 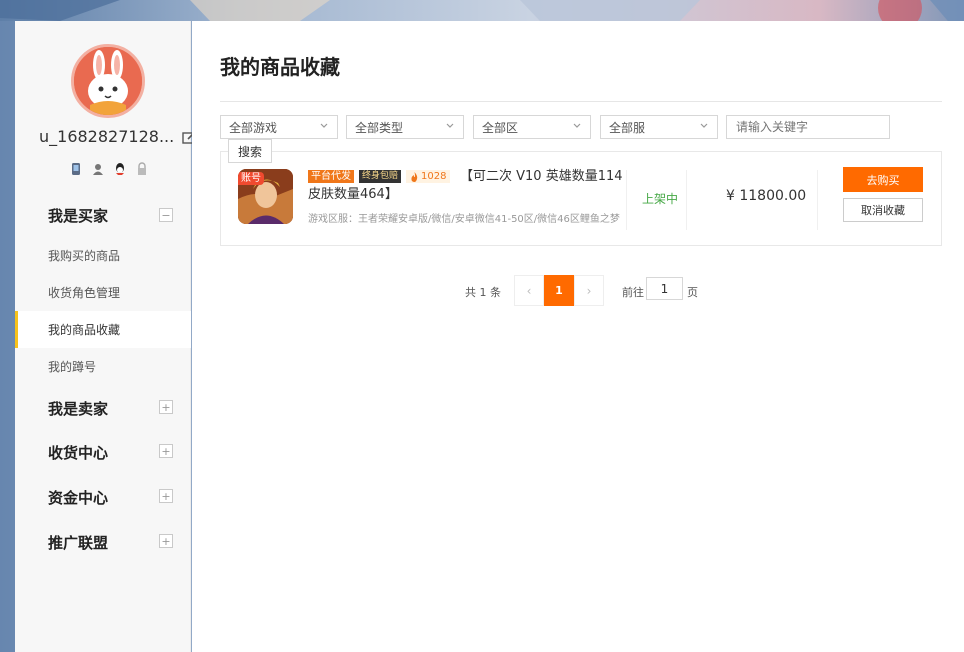 What do you see at coordinates (766, 196) in the screenshot?
I see `goods-price: ¥ 11800.00` at bounding box center [766, 196].